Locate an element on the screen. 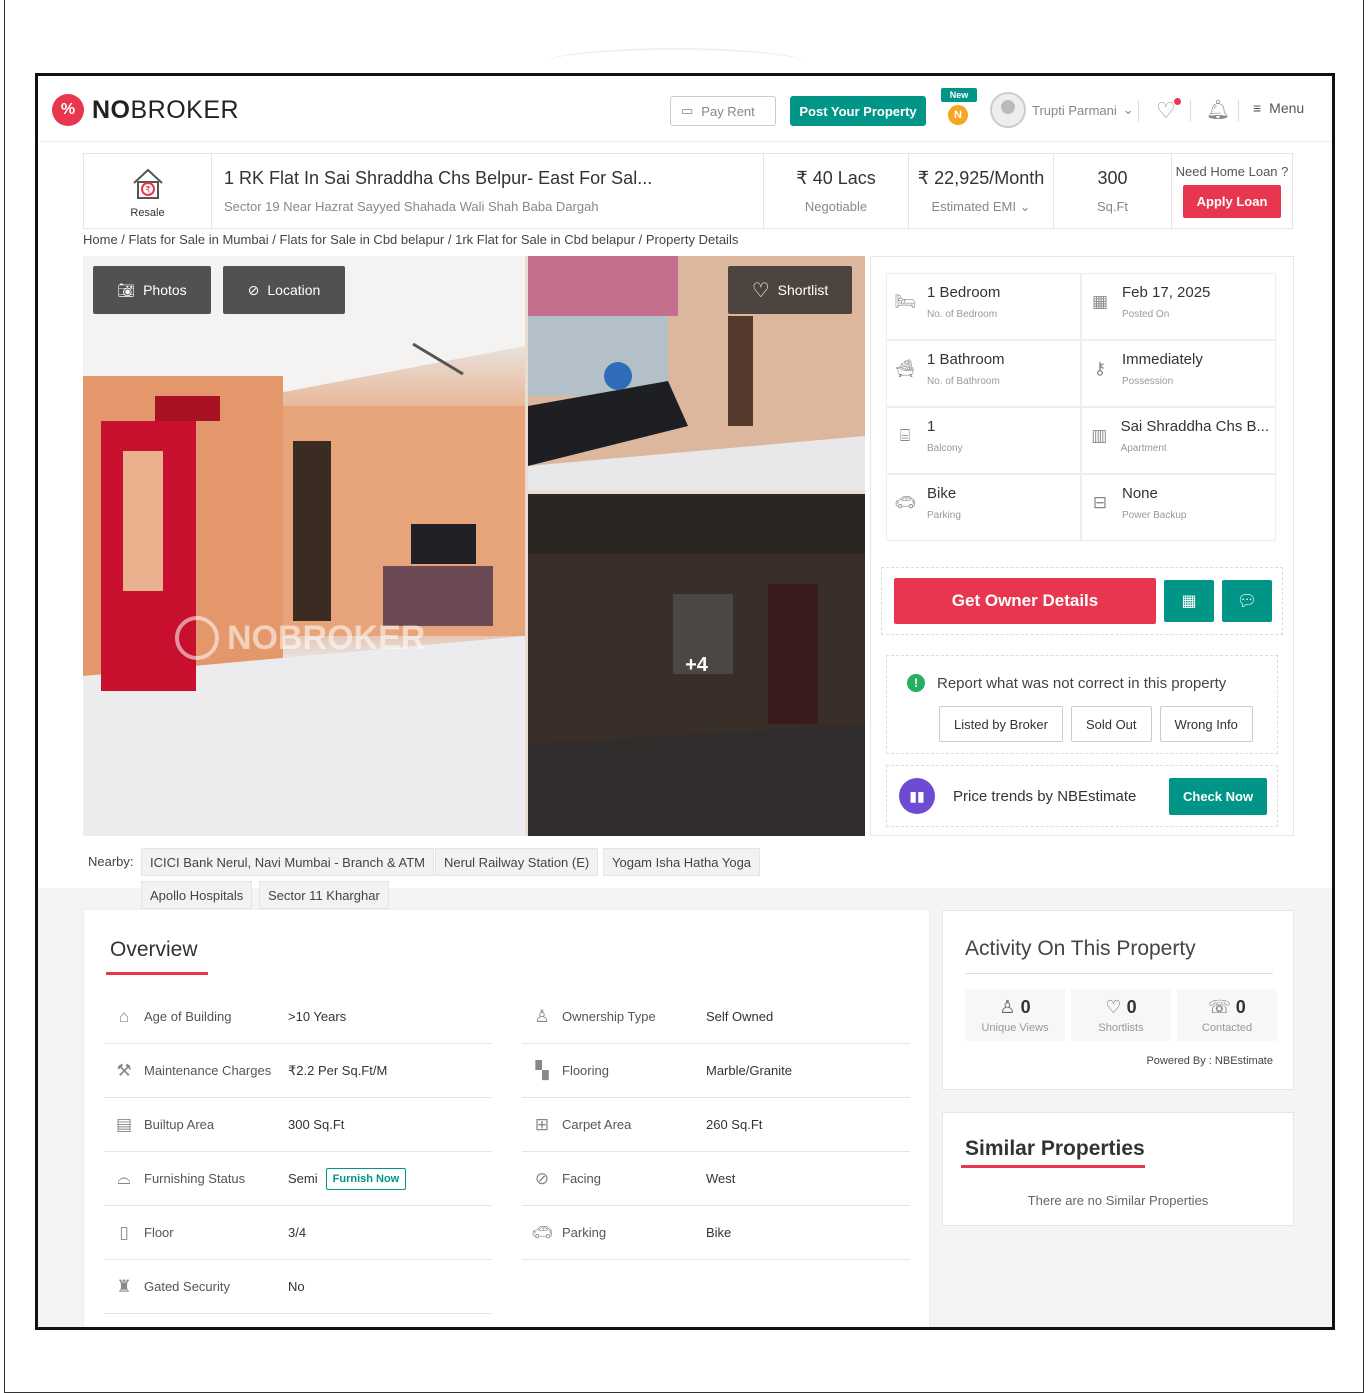 Image resolution: width=1368 pixels, height=1393 pixels. overview-row: 🚗︎ Parking Bike is located at coordinates (716, 1233).